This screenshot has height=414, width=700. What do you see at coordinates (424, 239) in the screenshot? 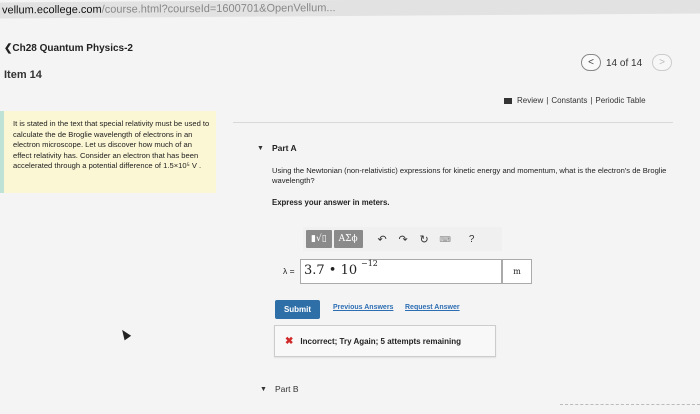
I see `reset-icon: ↻` at bounding box center [424, 239].